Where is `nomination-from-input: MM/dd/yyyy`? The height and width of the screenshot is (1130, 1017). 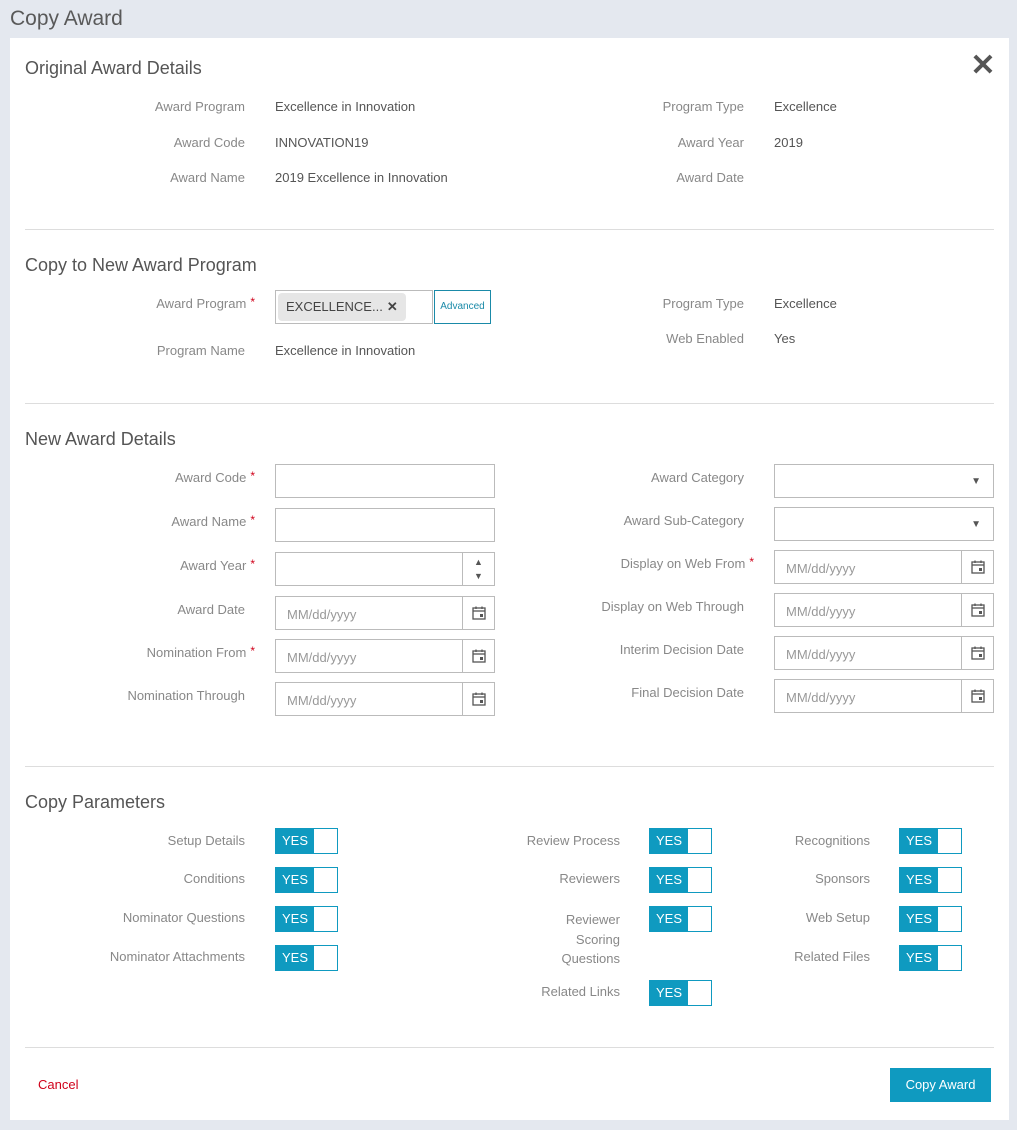
nomination-from-input: MM/dd/yyyy is located at coordinates (385, 656).